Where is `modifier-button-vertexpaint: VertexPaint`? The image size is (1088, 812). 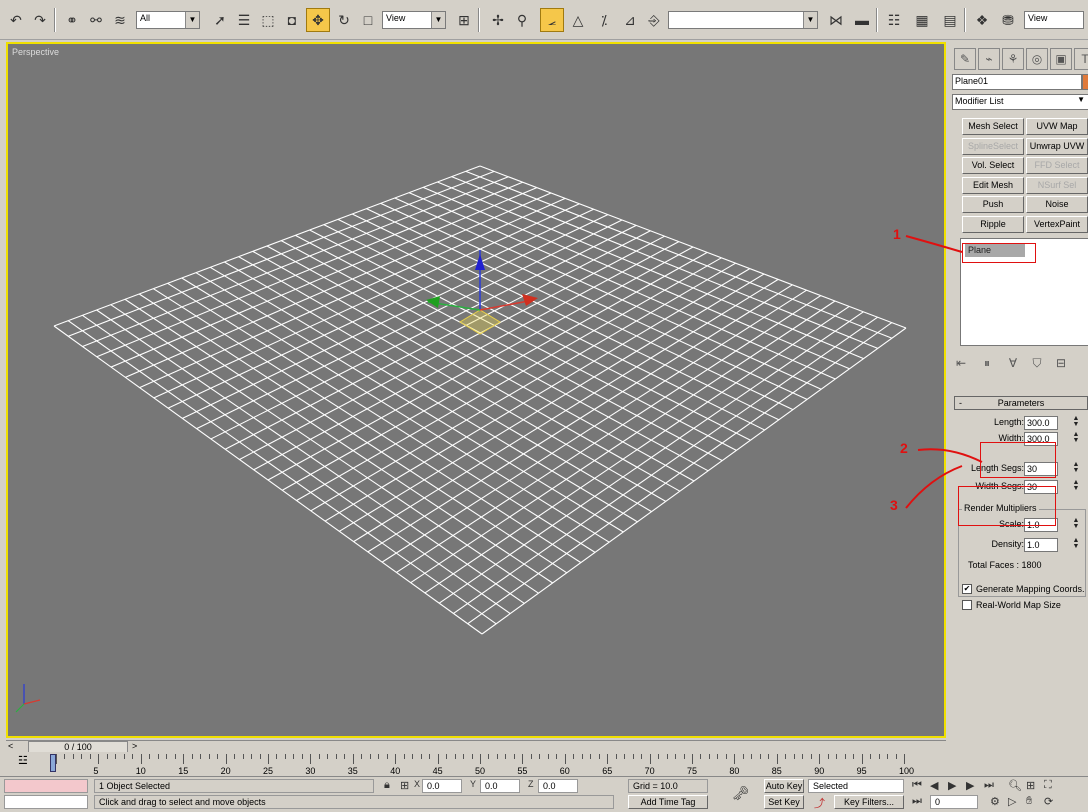
modifier-button-vertexpaint: VertexPaint is located at coordinates (1057, 224).